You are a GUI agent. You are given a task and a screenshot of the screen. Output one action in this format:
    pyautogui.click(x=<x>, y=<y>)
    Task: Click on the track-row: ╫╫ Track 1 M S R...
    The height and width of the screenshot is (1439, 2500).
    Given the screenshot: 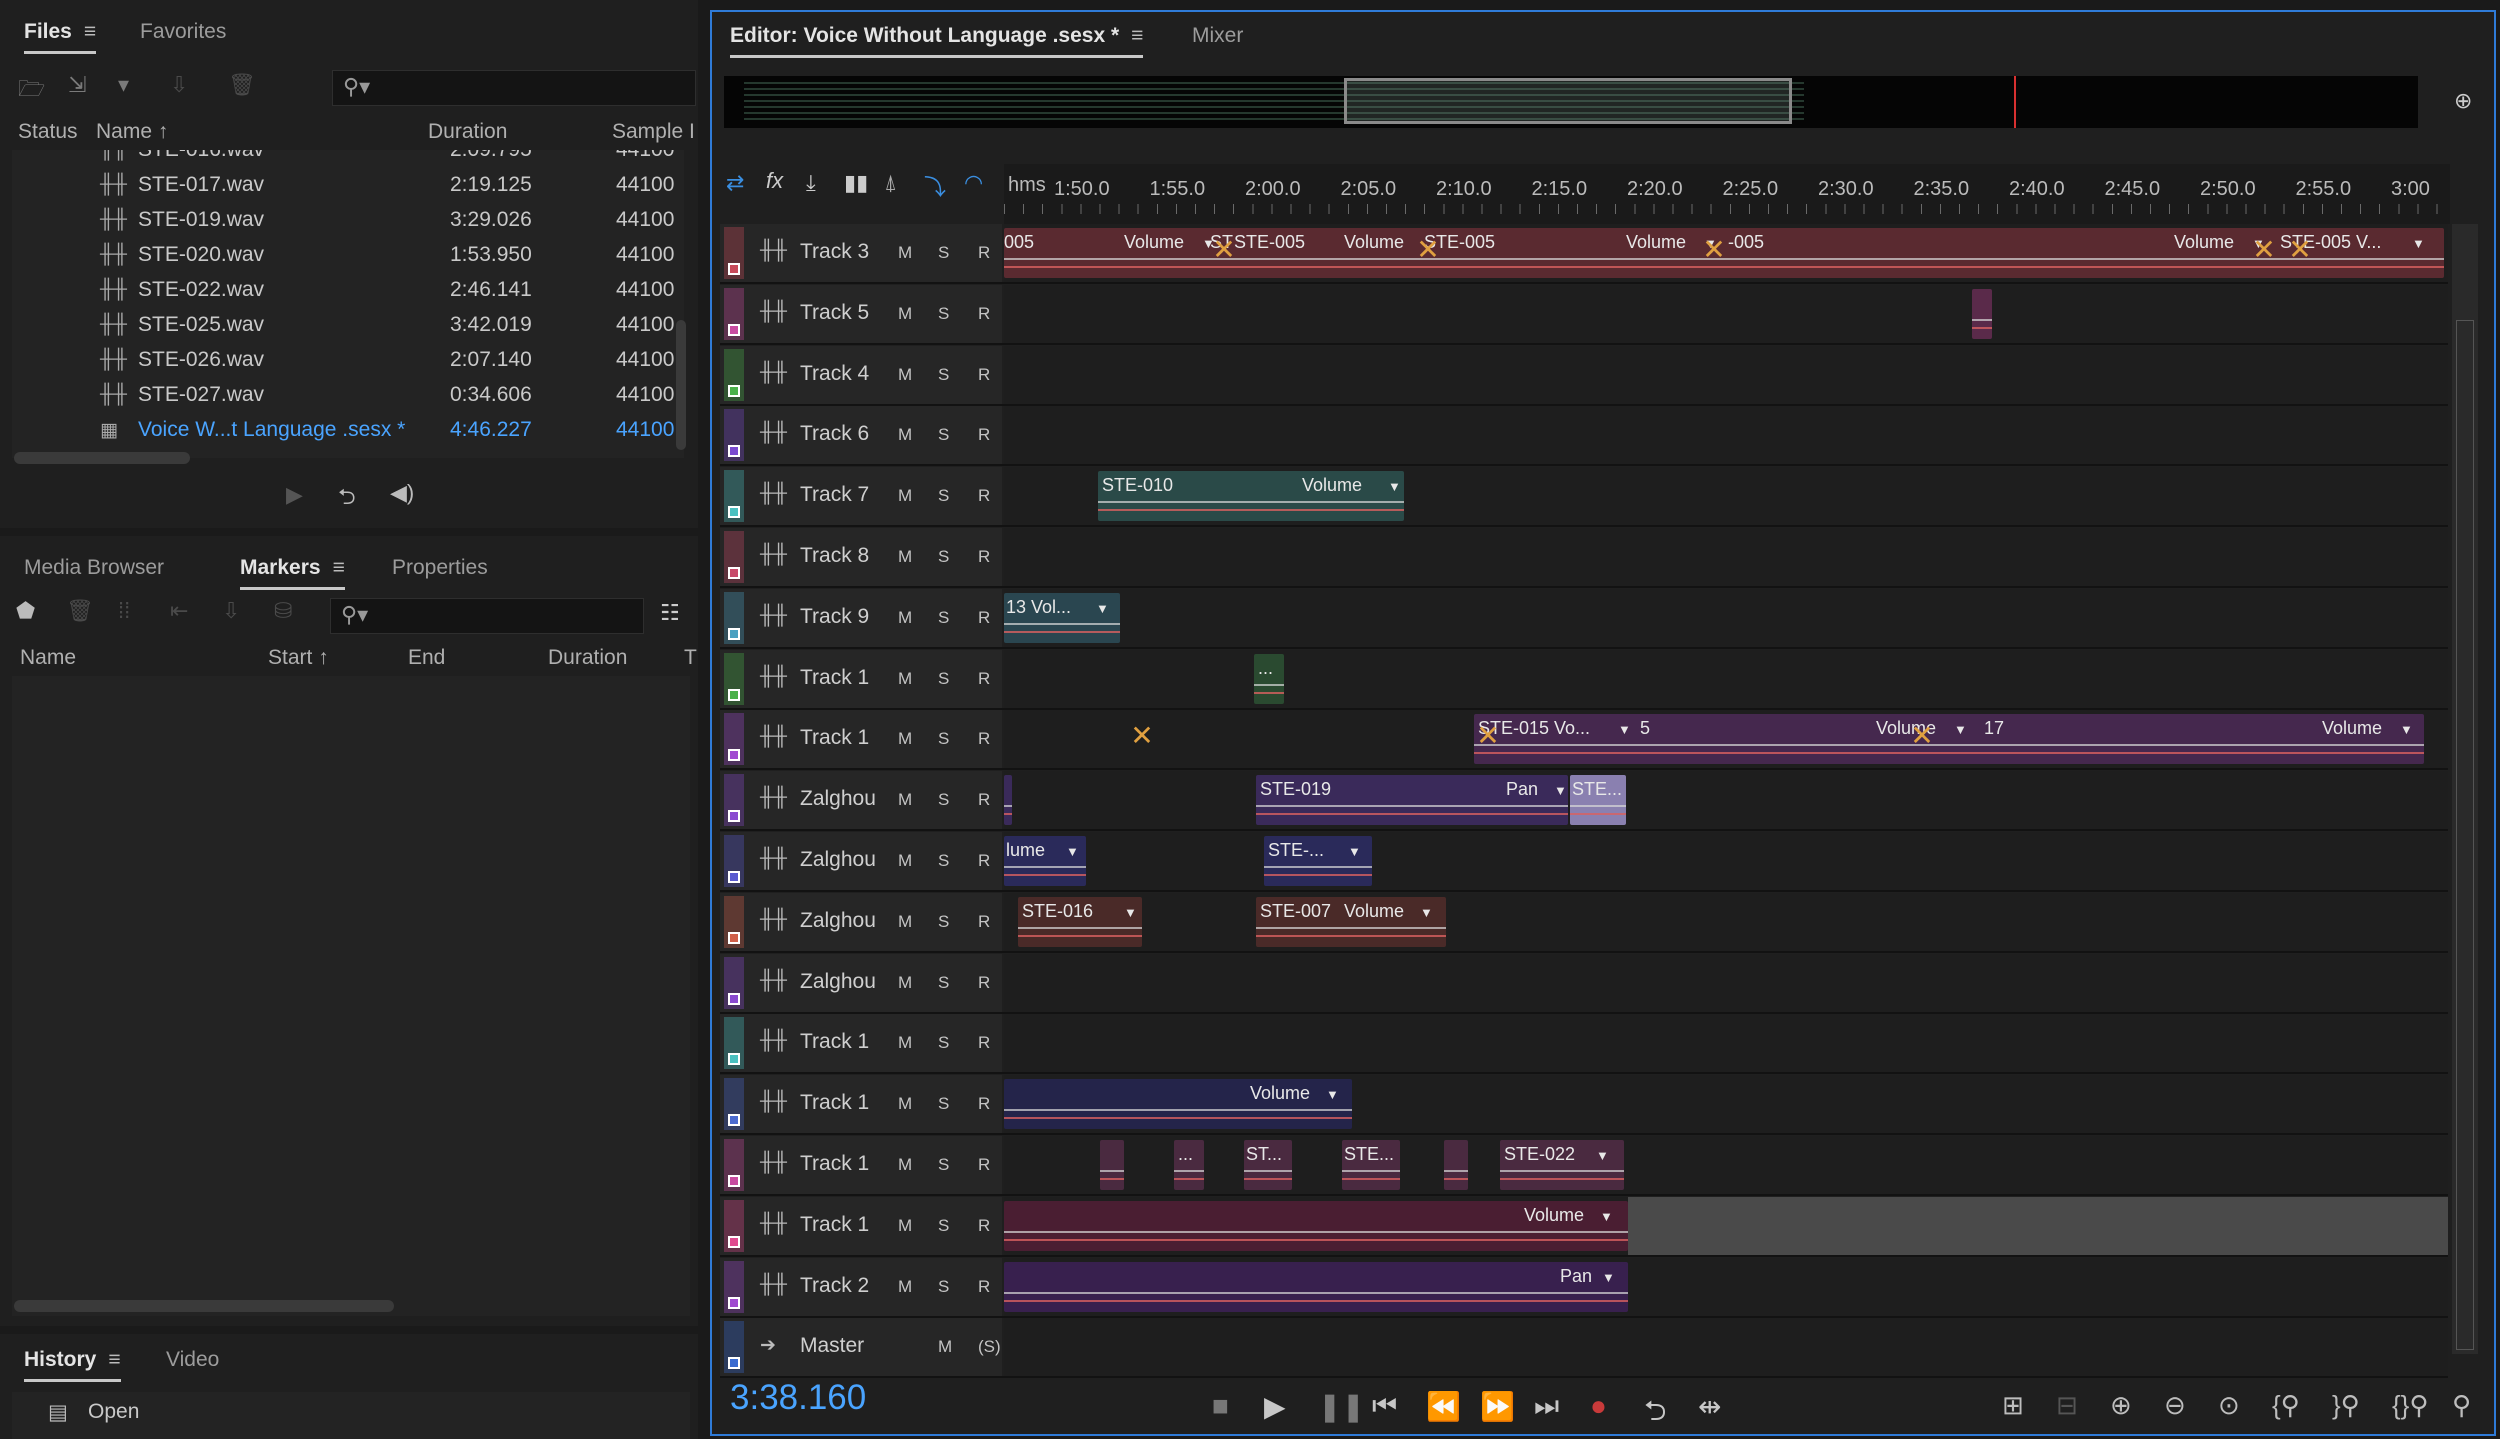 What is the action you would take?
    pyautogui.click(x=1584, y=679)
    